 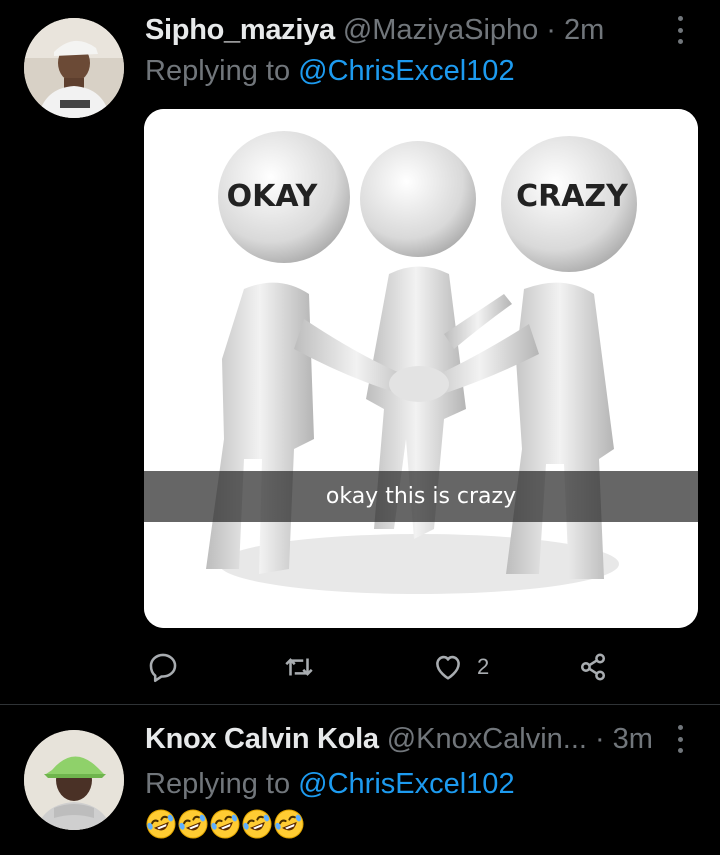 What do you see at coordinates (384, 667) in the screenshot?
I see `tweet-actions: 2` at bounding box center [384, 667].